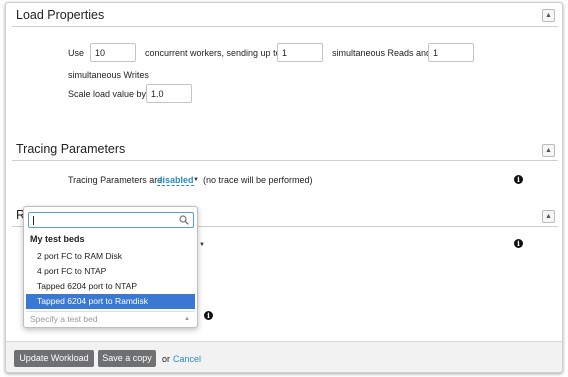 Image resolution: width=568 pixels, height=377 pixels. Describe the element at coordinates (111, 220) in the screenshot. I see `testbed-search-input` at that location.